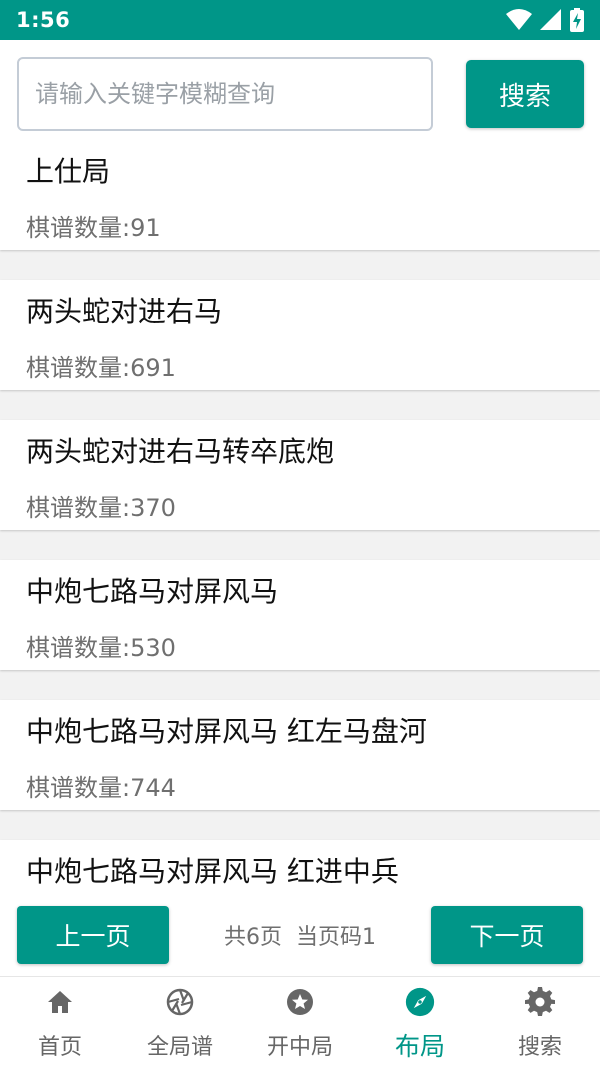 The width and height of the screenshot is (600, 1066). I want to click on page-info: 共6页 当页码1, so click(300, 935).